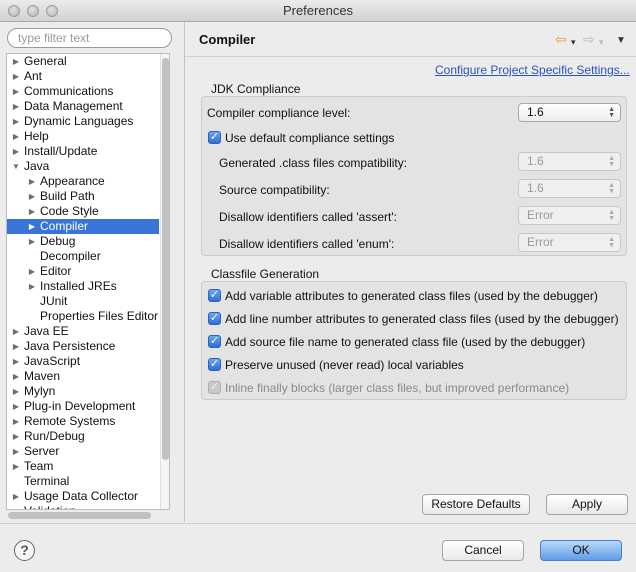 Image resolution: width=636 pixels, height=572 pixels. Describe the element at coordinates (33, 11) in the screenshot. I see `minimize-window-icon` at that location.